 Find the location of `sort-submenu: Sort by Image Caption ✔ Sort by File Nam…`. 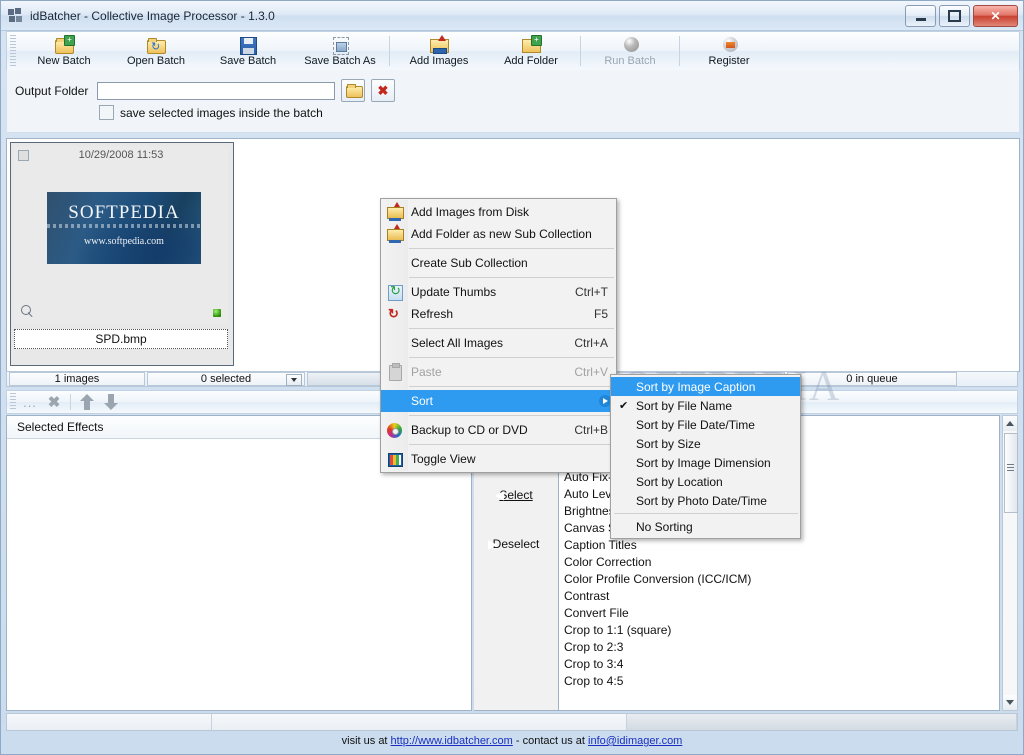

sort-submenu: Sort by Image Caption ✔ Sort by File Nam… is located at coordinates (705, 456).